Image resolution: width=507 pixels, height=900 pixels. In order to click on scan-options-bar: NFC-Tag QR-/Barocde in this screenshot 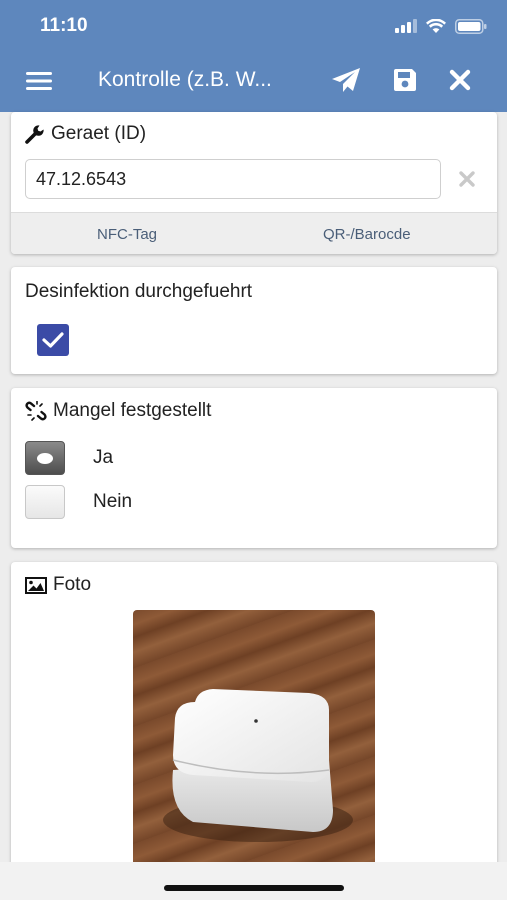, I will do `click(254, 233)`.